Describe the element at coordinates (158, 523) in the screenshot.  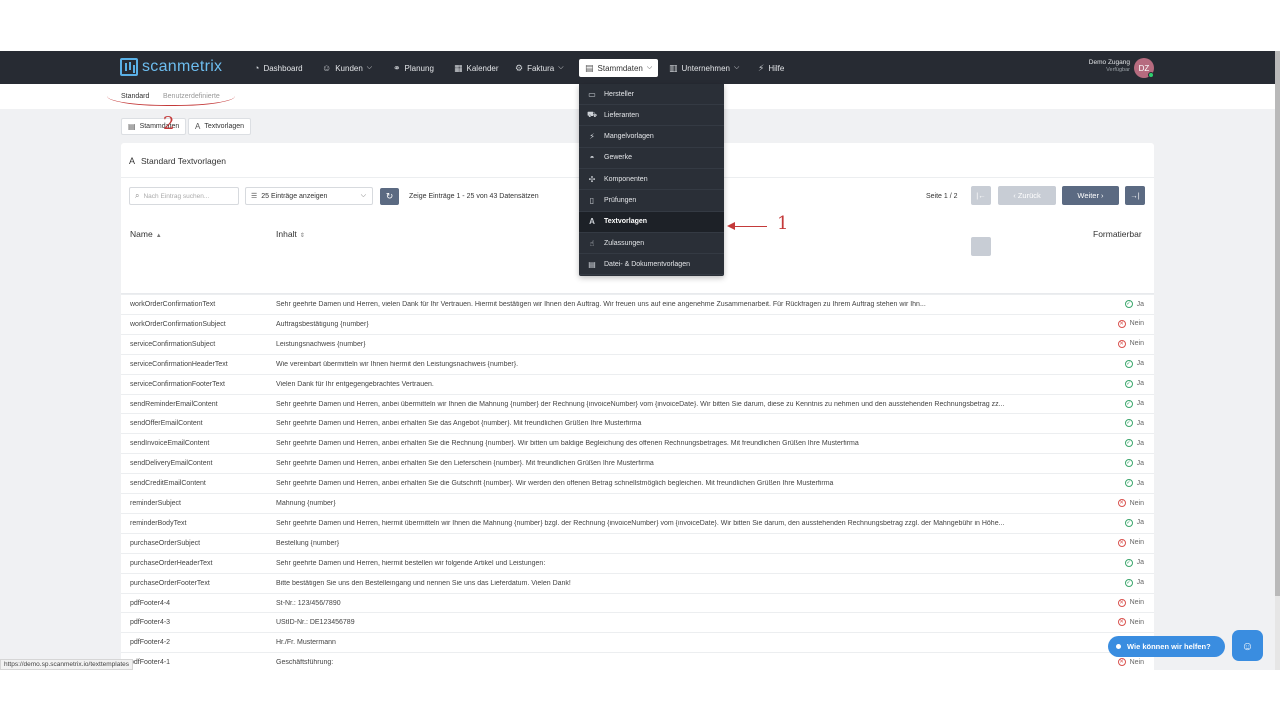
I see `cell-name: reminderBodyText` at that location.